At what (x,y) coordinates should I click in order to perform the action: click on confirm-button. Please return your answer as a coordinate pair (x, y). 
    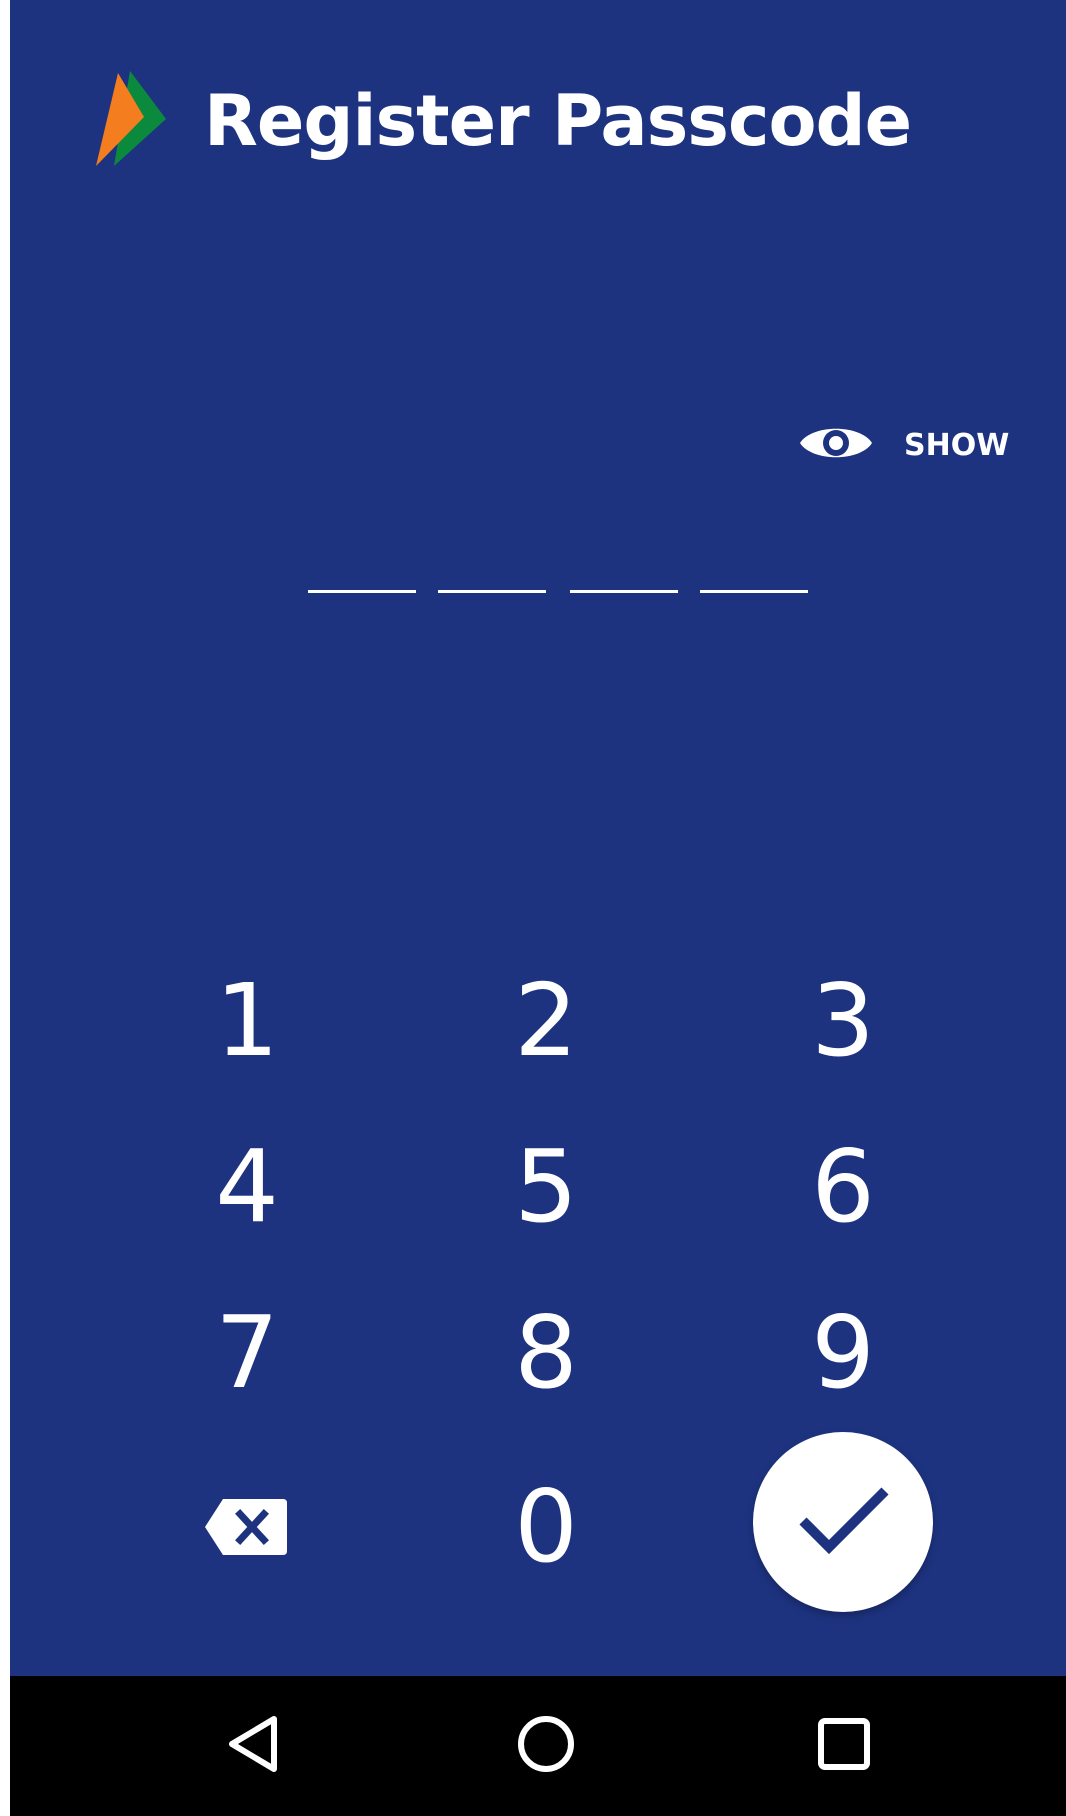
    Looking at the image, I should click on (843, 1522).